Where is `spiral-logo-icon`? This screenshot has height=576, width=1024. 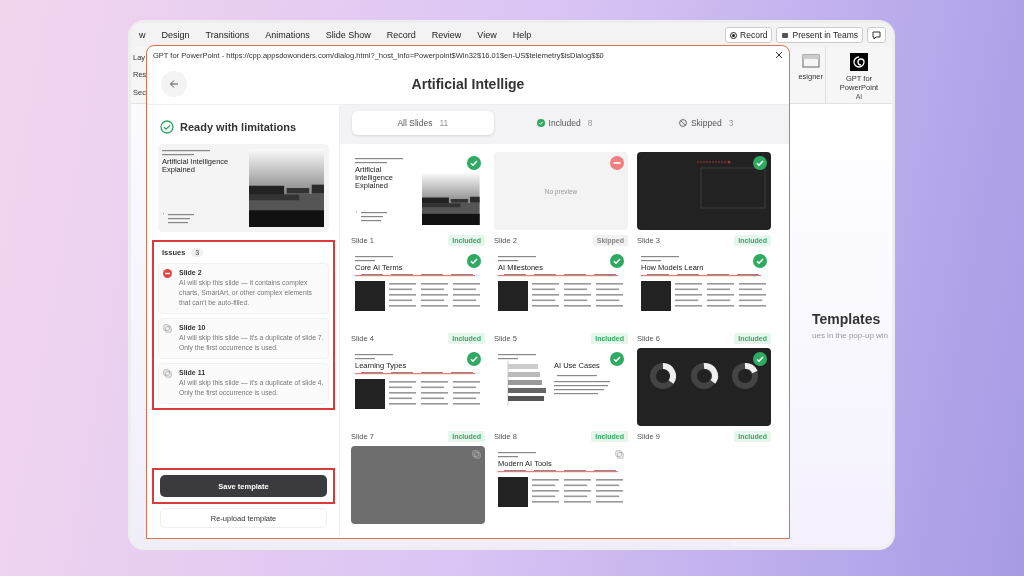 spiral-logo-icon is located at coordinates (859, 62).